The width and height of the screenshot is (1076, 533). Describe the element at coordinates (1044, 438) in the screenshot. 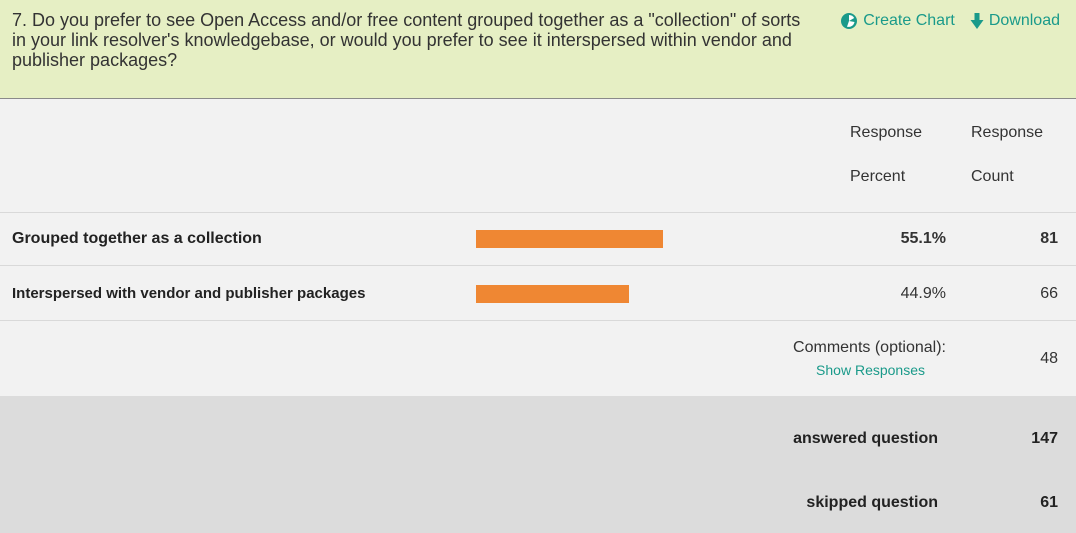

I see `answered-question-count: 147` at that location.